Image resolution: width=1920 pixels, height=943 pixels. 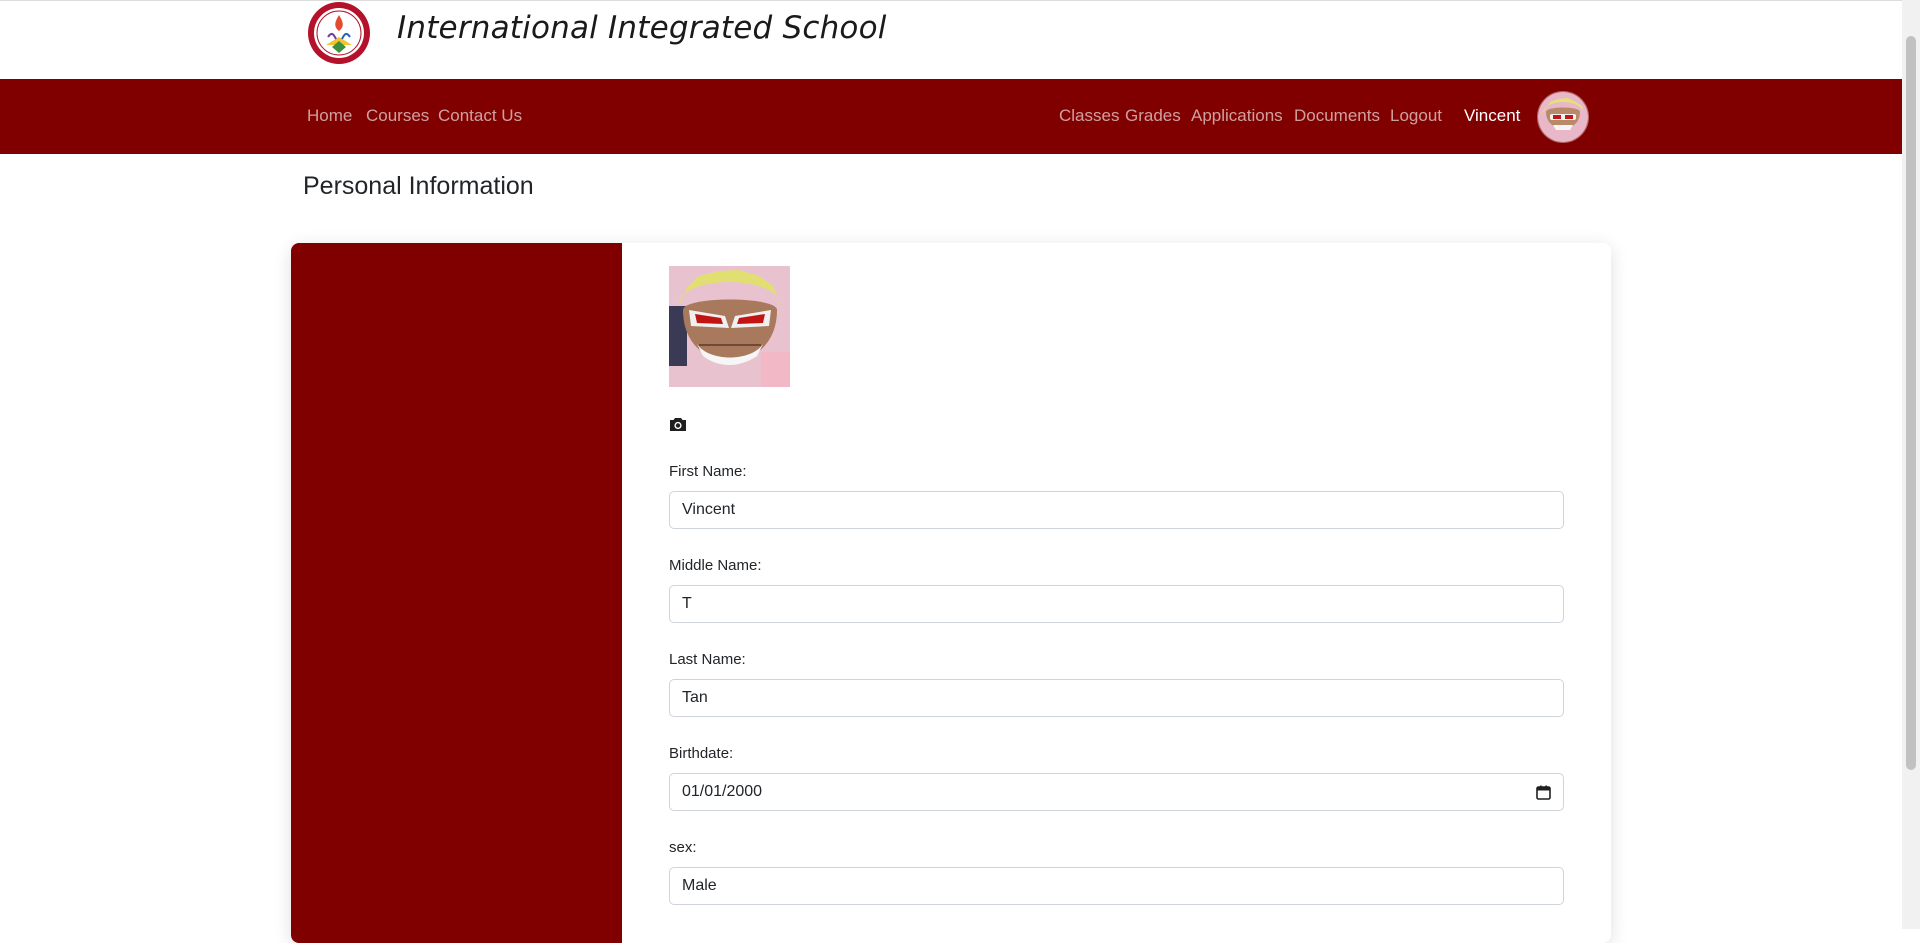 What do you see at coordinates (1416, 116) in the screenshot?
I see `nav-logout: Logout` at bounding box center [1416, 116].